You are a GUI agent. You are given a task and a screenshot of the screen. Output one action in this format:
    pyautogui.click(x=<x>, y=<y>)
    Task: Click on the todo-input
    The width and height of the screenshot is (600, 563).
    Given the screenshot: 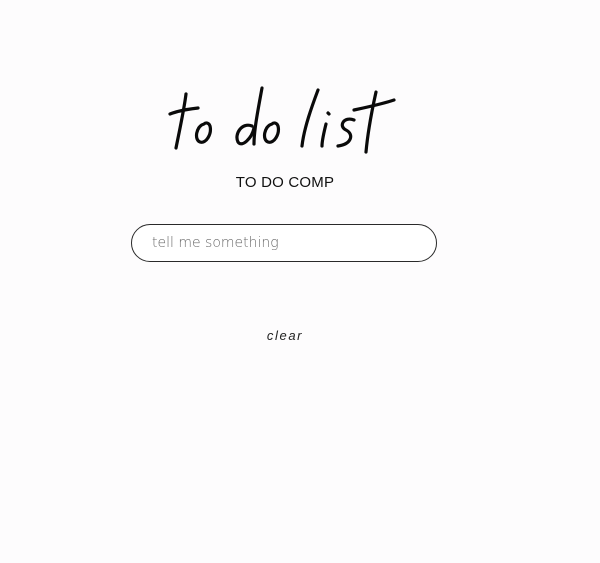 What is the action you would take?
    pyautogui.click(x=284, y=243)
    